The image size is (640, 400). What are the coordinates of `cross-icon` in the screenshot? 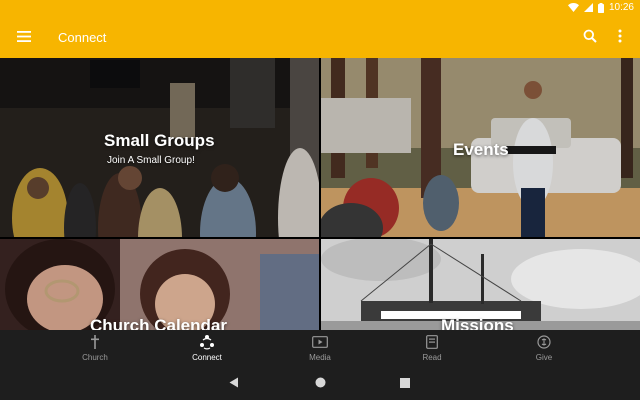 It's located at (95, 342).